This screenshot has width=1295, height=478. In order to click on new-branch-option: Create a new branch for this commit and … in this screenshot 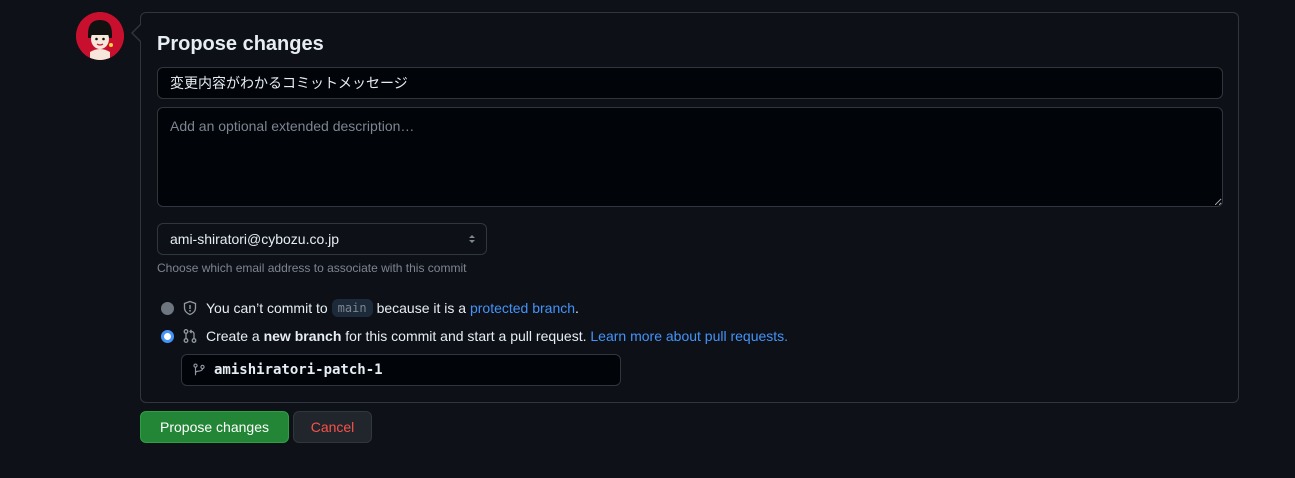, I will do `click(474, 336)`.